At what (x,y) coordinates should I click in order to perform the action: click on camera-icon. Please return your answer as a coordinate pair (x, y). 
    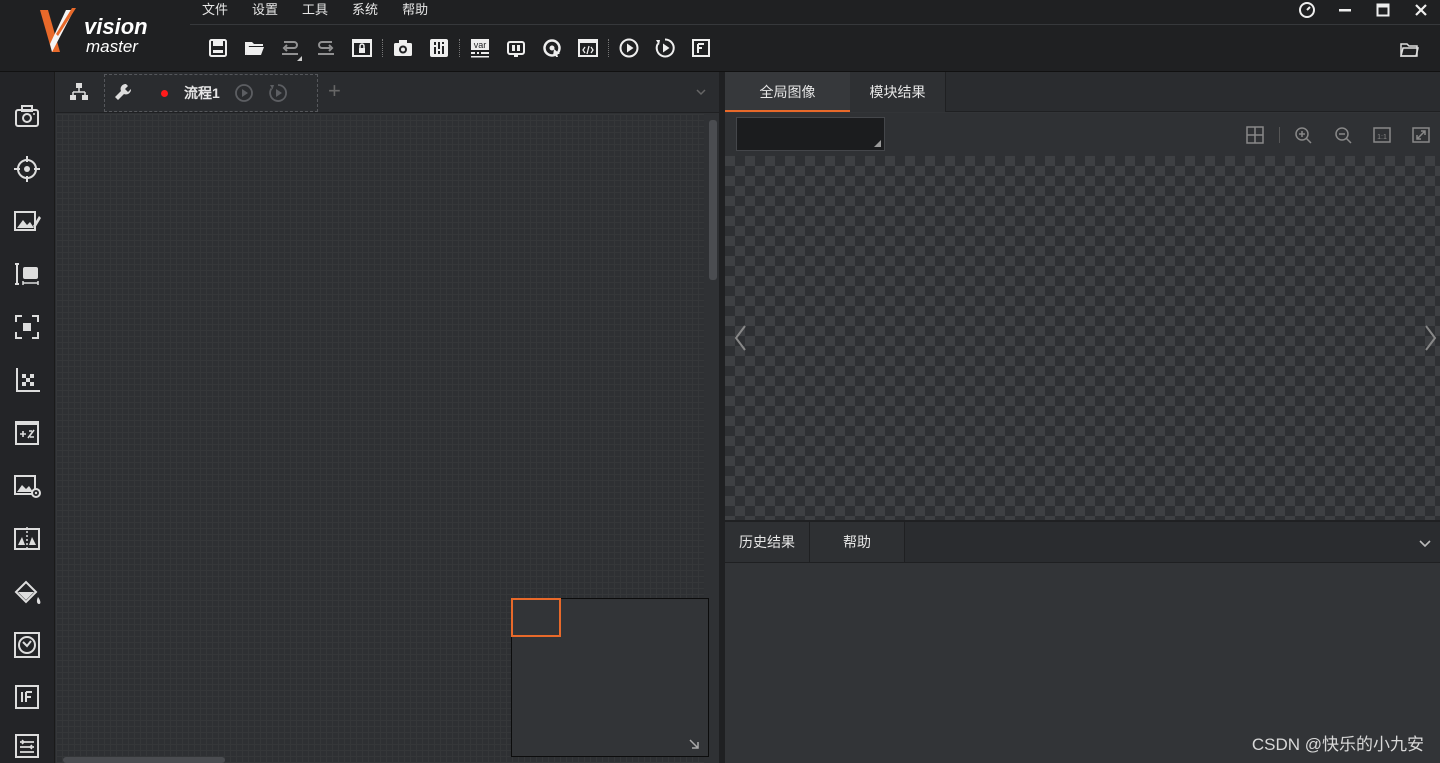
    Looking at the image, I should click on (403, 48).